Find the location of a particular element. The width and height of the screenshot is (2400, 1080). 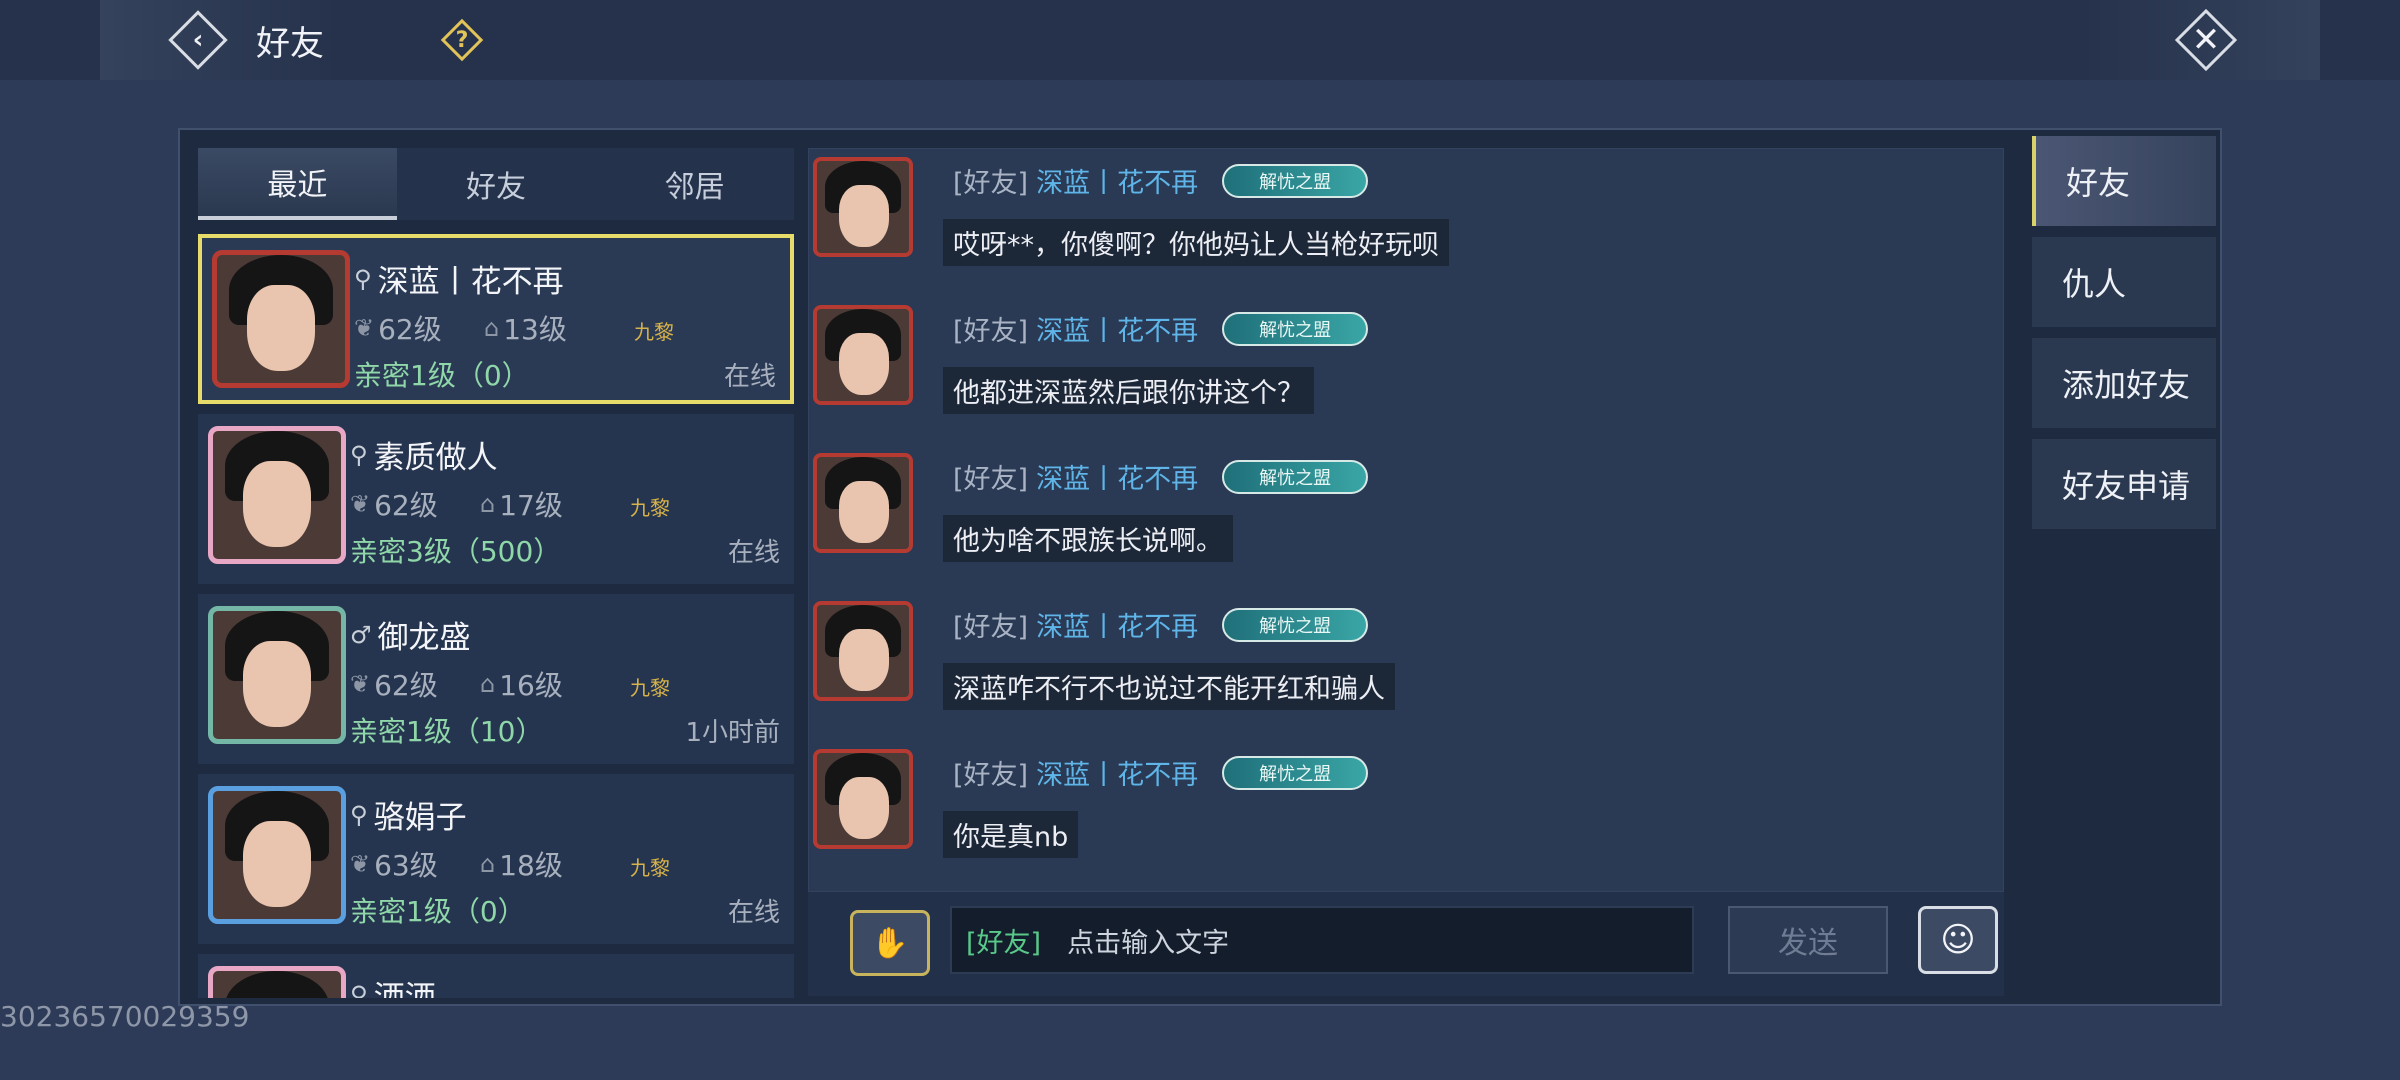

chat-message: [好友] 深蓝丨花不再 解忧之盟 哎呀**，你傻啊？你他妈让人当枪好玩呗 is located at coordinates (1403, 221).